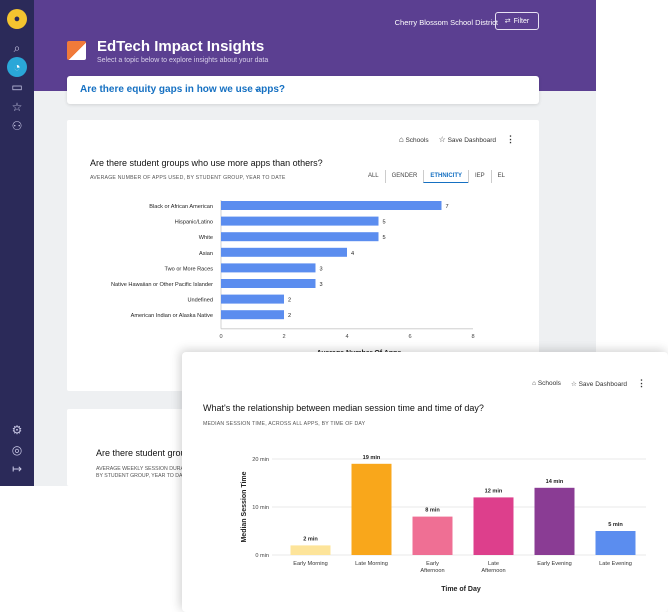 This screenshot has width=668, height=612. What do you see at coordinates (493, 564) in the screenshot?
I see `x-tick-label: Late` at bounding box center [493, 564].